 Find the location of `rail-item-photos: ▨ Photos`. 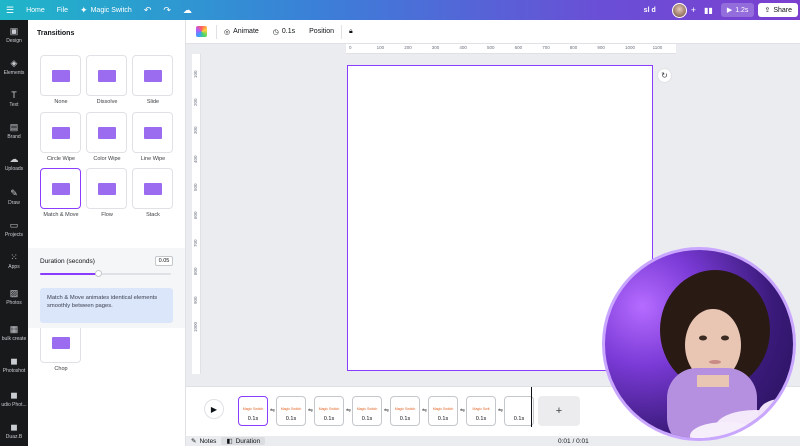

rail-item-photos: ▨ Photos is located at coordinates (14, 297).